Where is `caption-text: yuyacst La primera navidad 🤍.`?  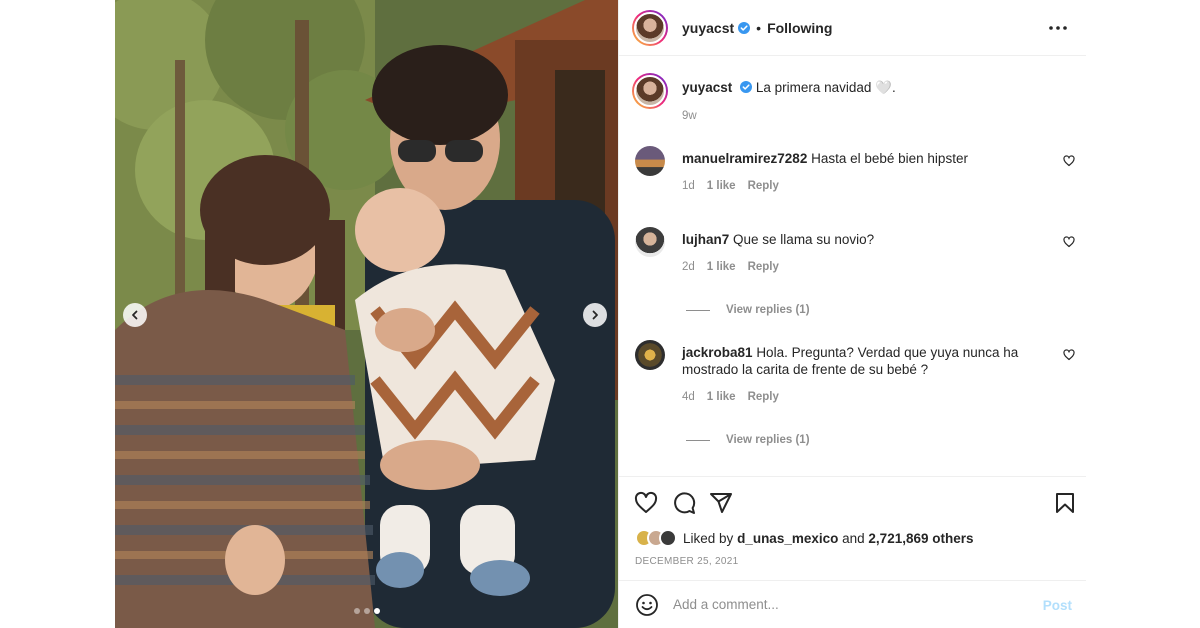 caption-text: yuyacst La primera navidad 🤍. is located at coordinates (862, 87).